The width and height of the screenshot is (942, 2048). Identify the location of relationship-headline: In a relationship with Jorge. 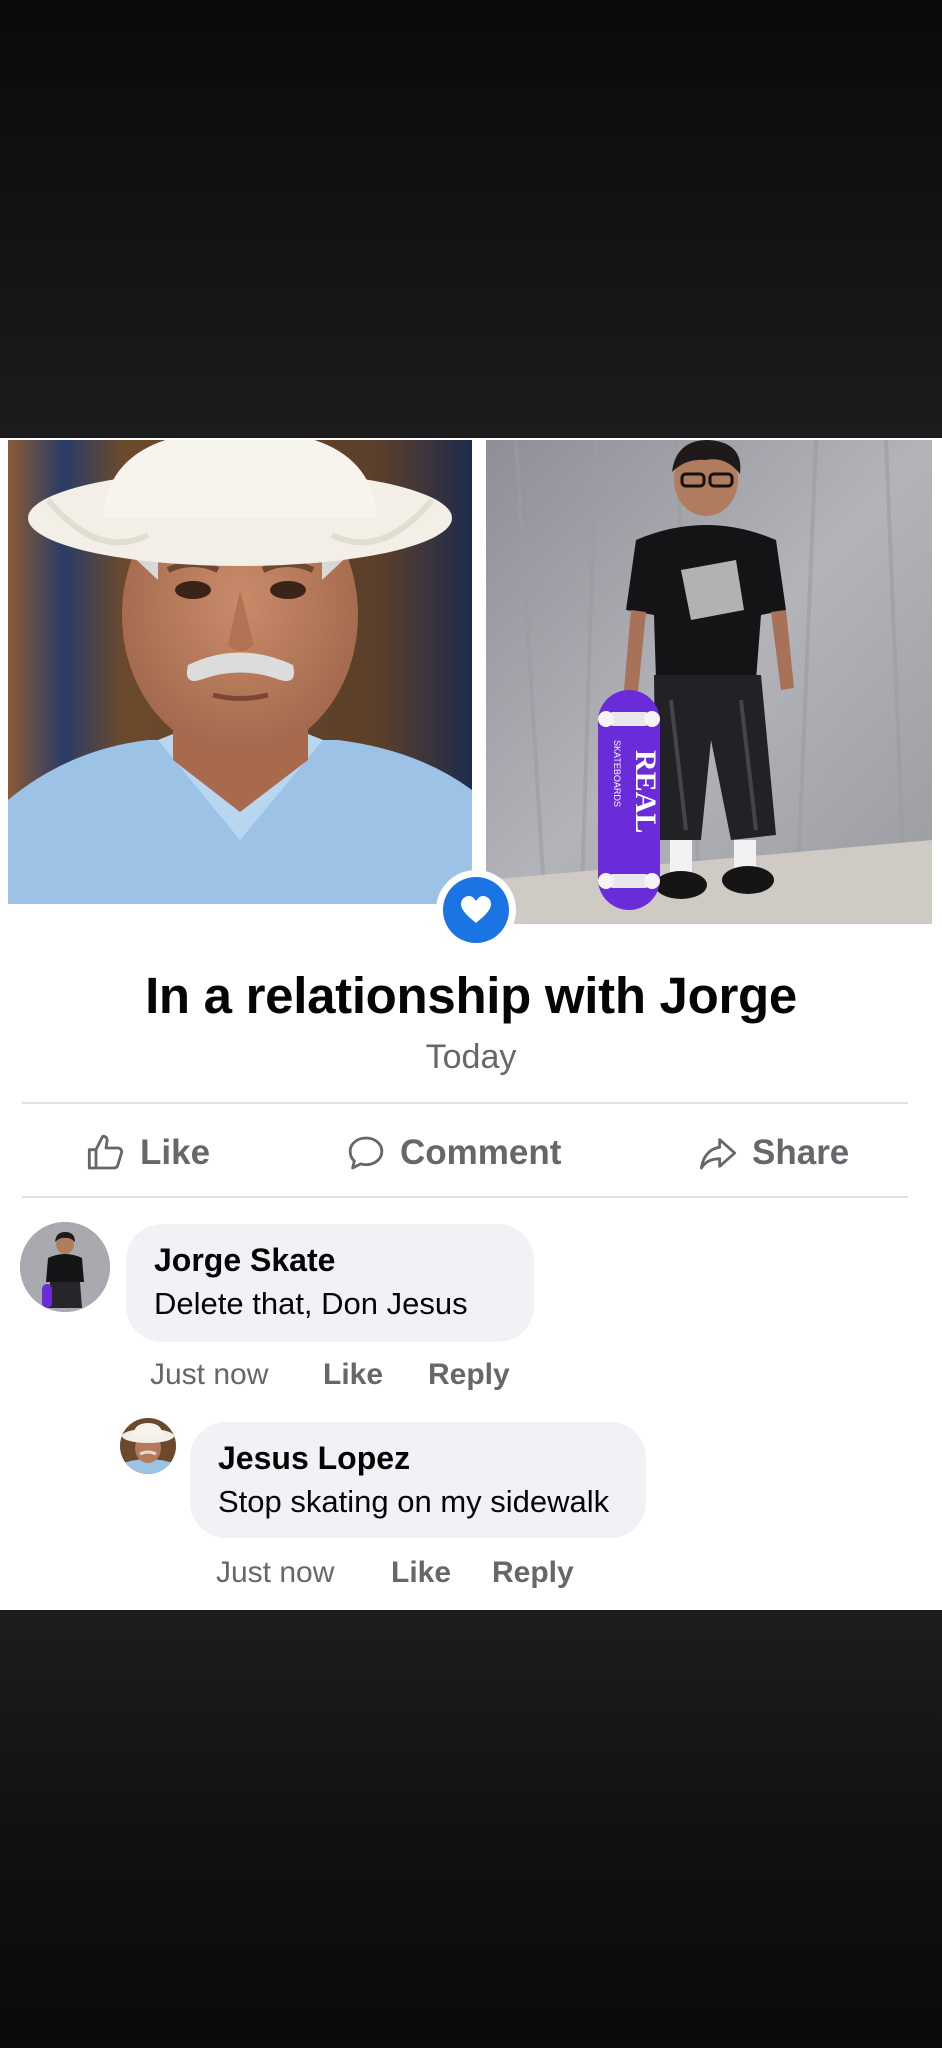
(471, 995).